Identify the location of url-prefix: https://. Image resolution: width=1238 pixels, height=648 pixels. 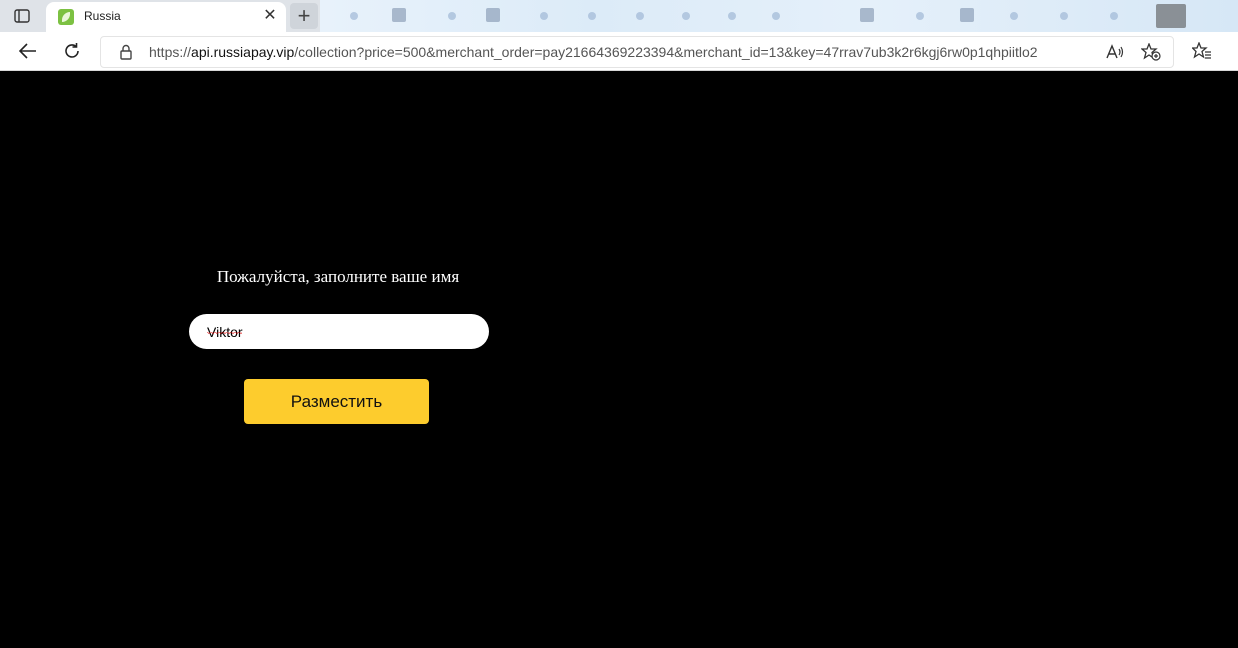
(170, 52).